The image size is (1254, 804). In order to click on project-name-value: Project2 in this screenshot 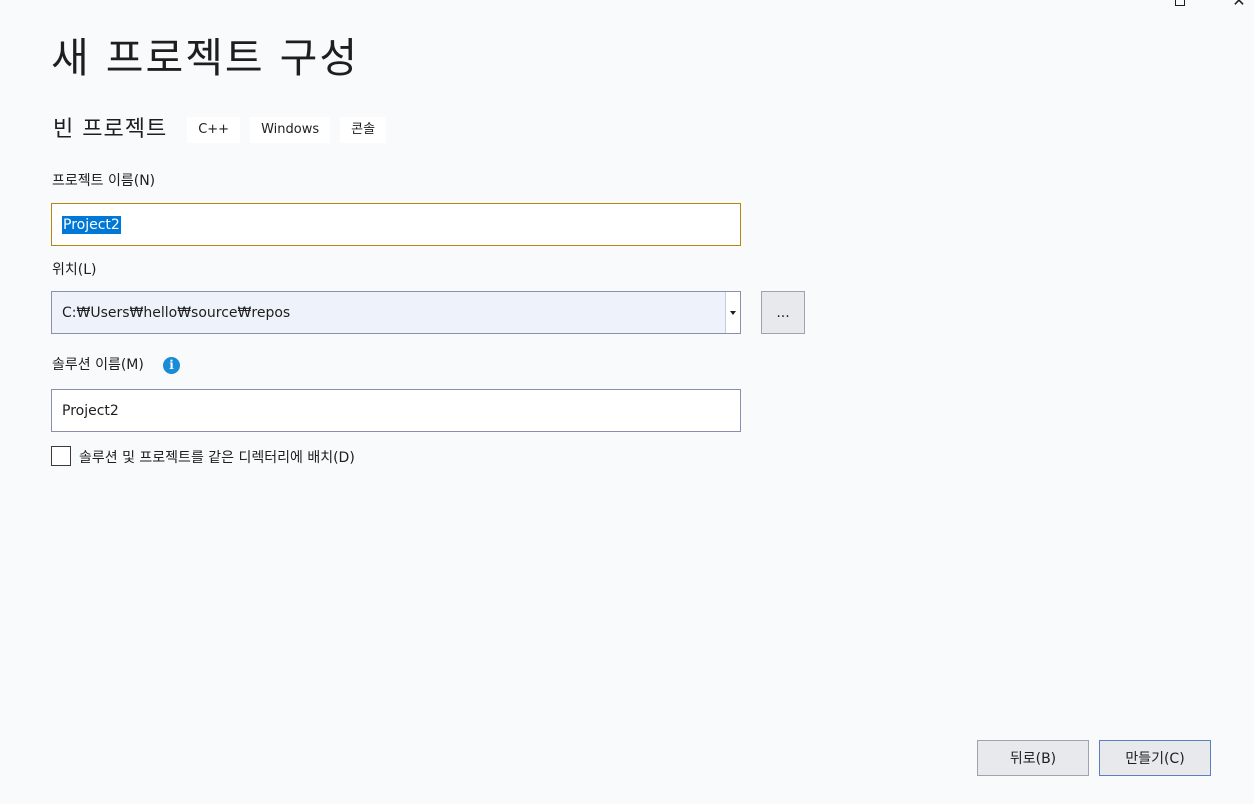, I will do `click(91, 224)`.